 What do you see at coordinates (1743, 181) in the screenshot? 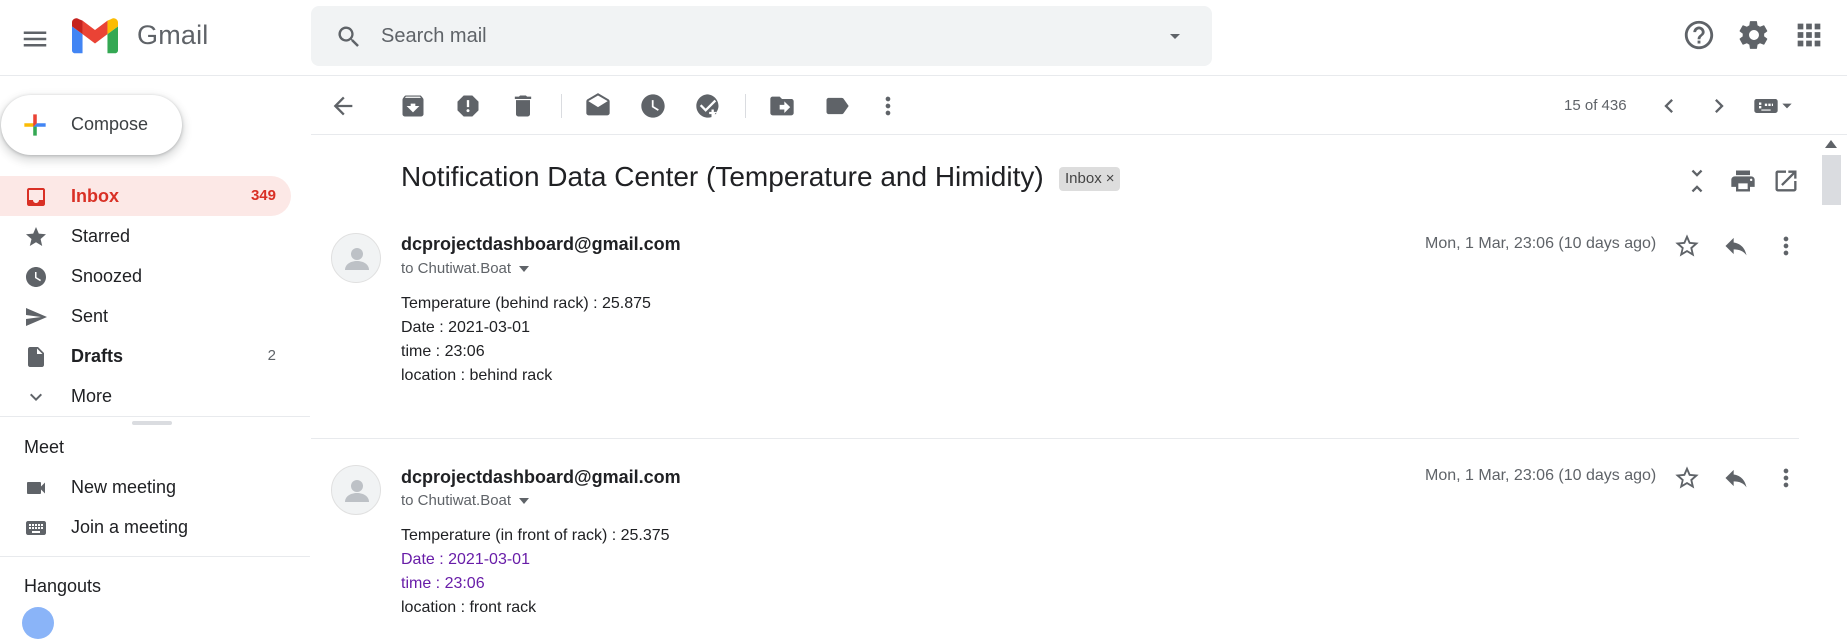
I see `print-icon` at bounding box center [1743, 181].